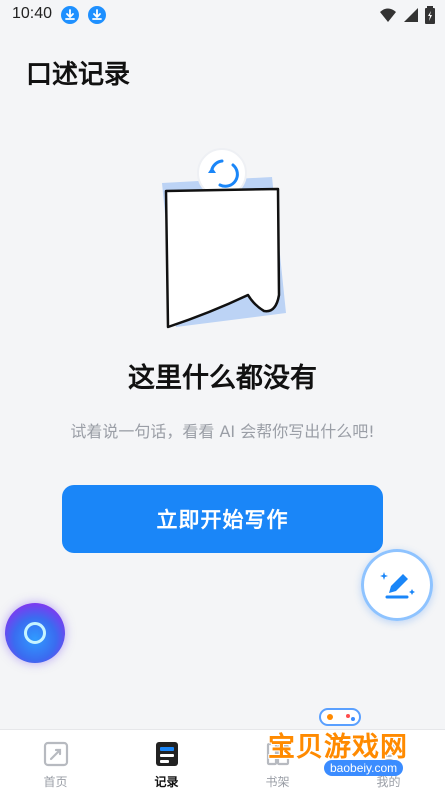  I want to click on page-title: 口述记录, so click(78, 75).